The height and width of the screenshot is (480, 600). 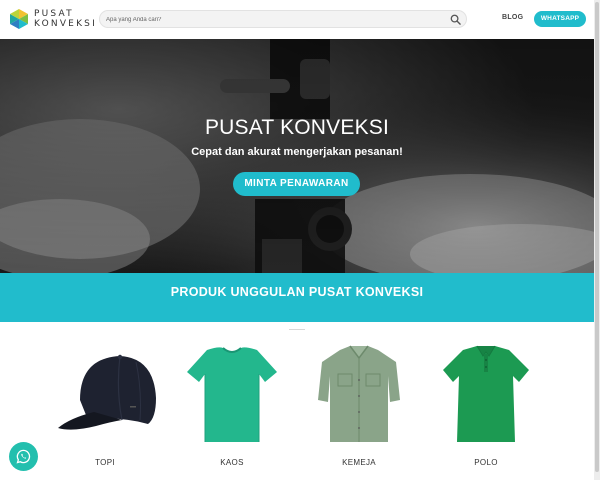 I want to click on logo: PUSAT KONVEKSI, so click(x=52, y=19).